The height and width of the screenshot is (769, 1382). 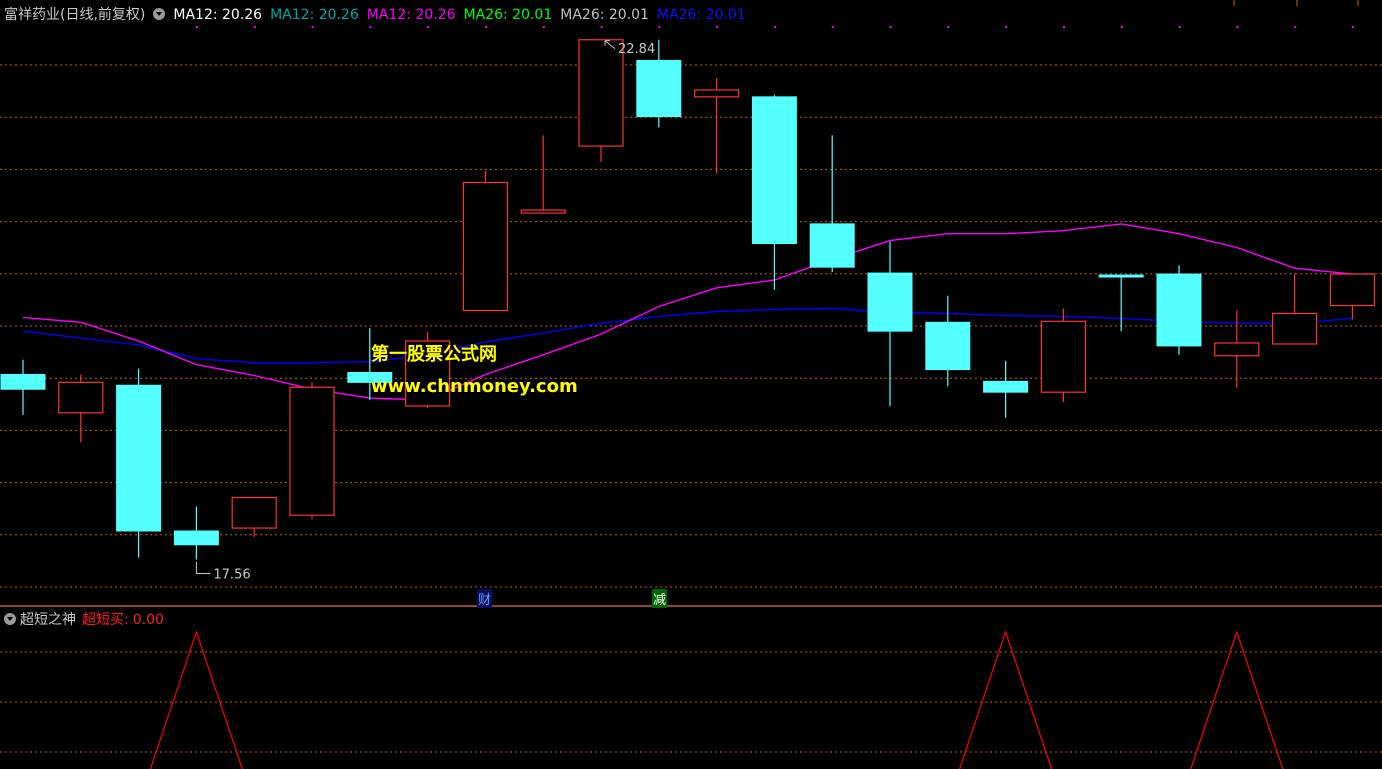 I want to click on sub-chart-header: 超短之神 超短买: 0.00, so click(x=84, y=619).